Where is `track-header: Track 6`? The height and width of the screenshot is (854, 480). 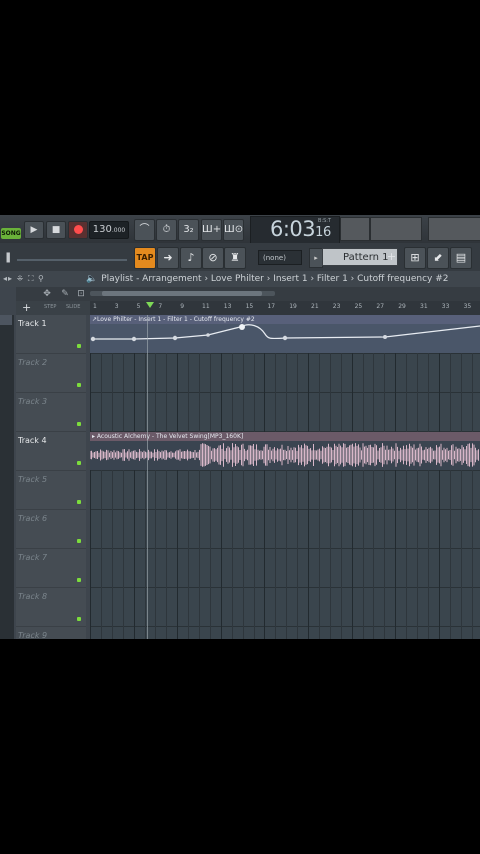 track-header: Track 6 is located at coordinates (51, 529).